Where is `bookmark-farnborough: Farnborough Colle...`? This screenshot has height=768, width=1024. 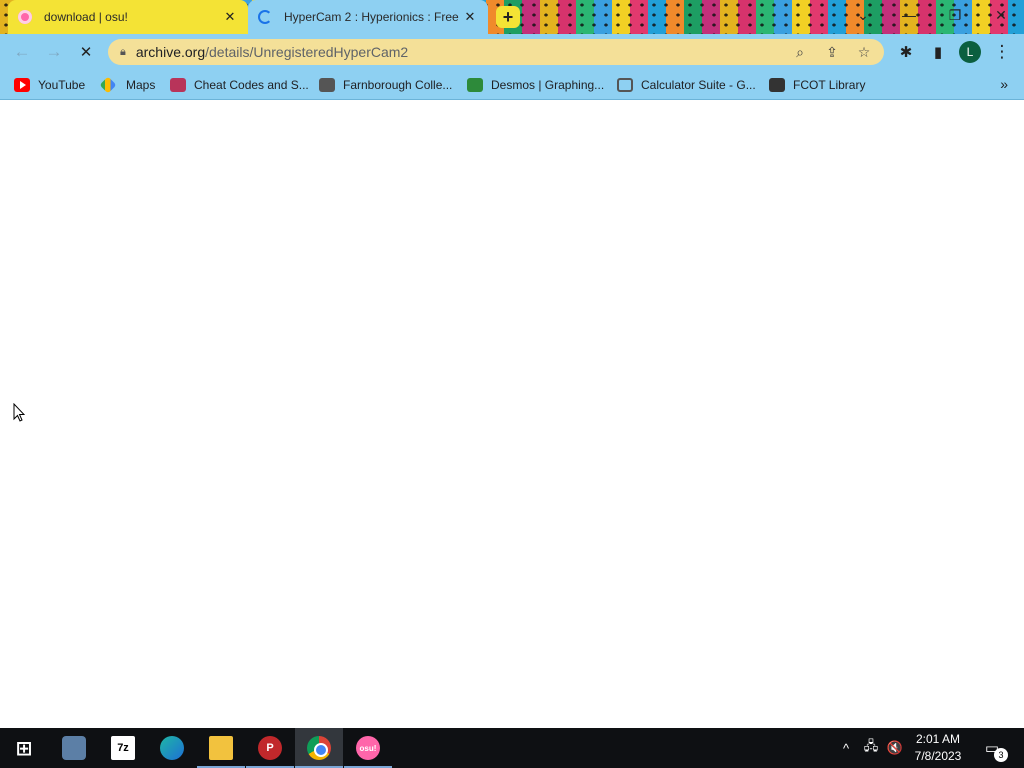
bookmark-farnborough: Farnborough Colle... is located at coordinates (385, 85).